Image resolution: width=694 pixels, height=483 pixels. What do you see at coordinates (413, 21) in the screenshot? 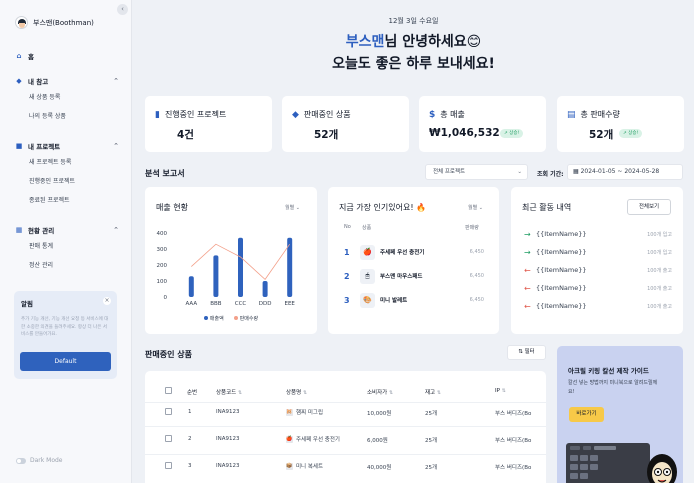
I see `current-date: 12월 3일 수요일` at bounding box center [413, 21].